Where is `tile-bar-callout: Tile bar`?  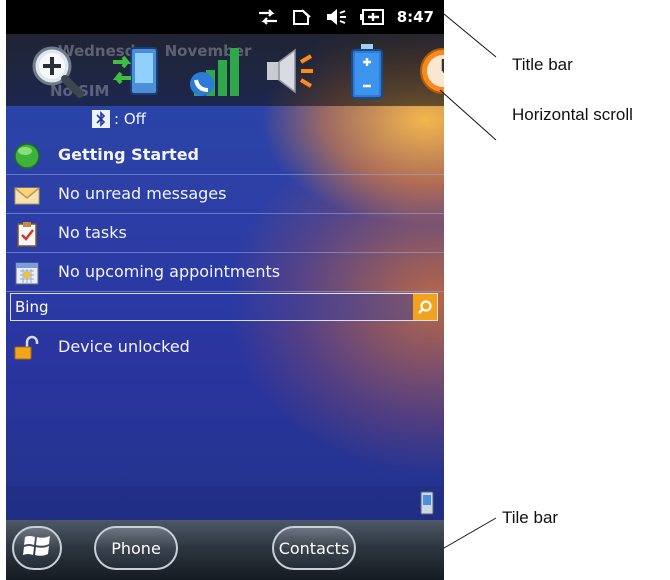
tile-bar-callout: Tile bar is located at coordinates (530, 517).